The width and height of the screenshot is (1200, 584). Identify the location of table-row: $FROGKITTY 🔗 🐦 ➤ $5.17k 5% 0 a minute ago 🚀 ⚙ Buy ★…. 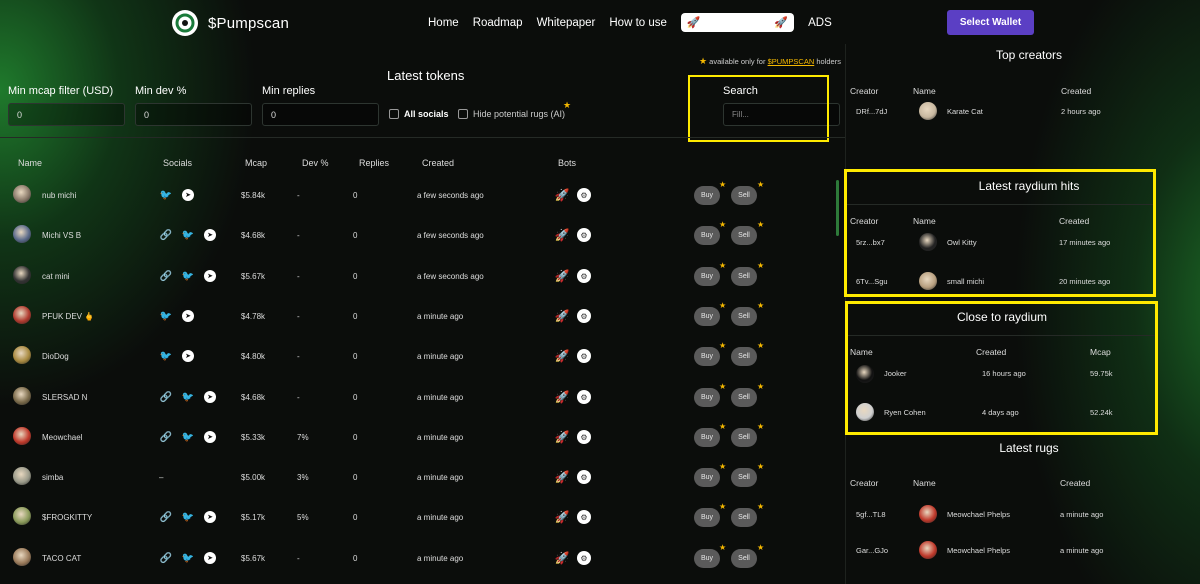
(420, 517).